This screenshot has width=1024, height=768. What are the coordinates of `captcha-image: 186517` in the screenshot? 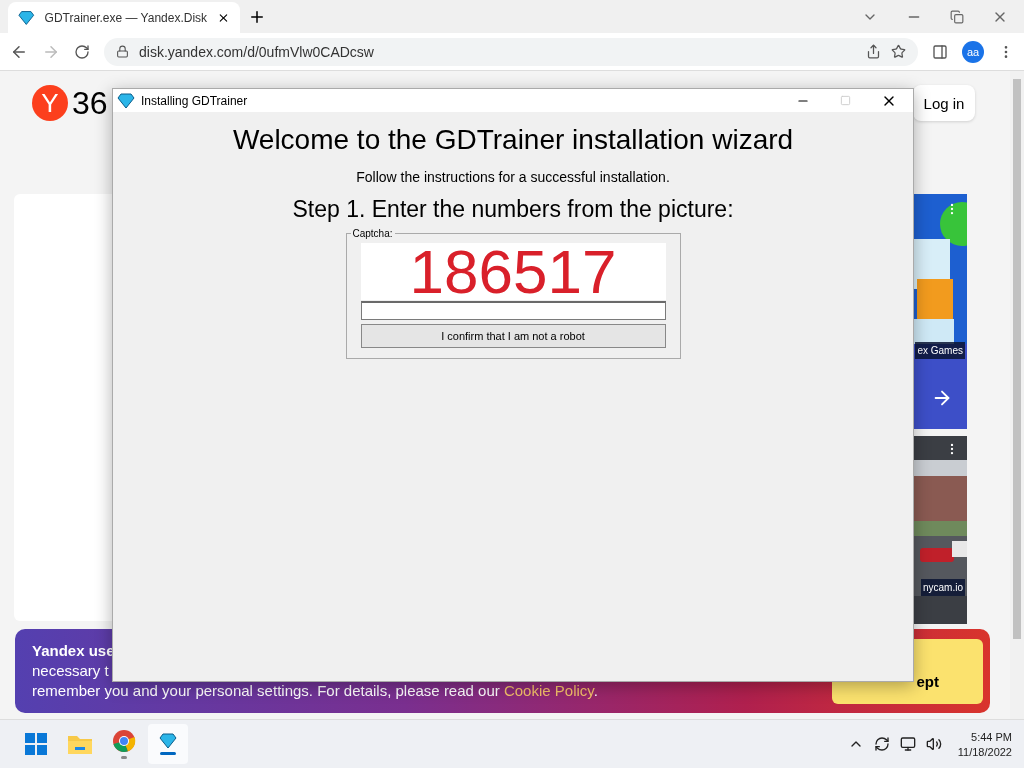 It's located at (513, 271).